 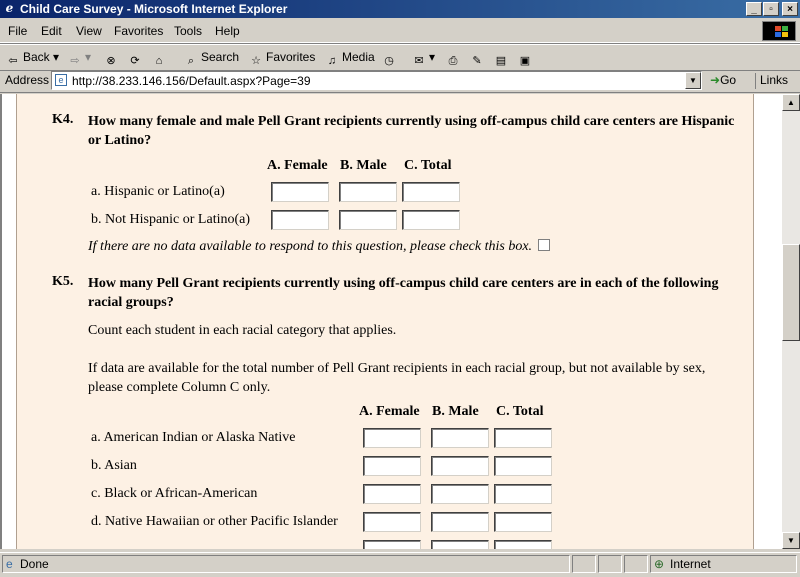 What do you see at coordinates (477, 61) in the screenshot?
I see `edit-icon: ✎` at bounding box center [477, 61].